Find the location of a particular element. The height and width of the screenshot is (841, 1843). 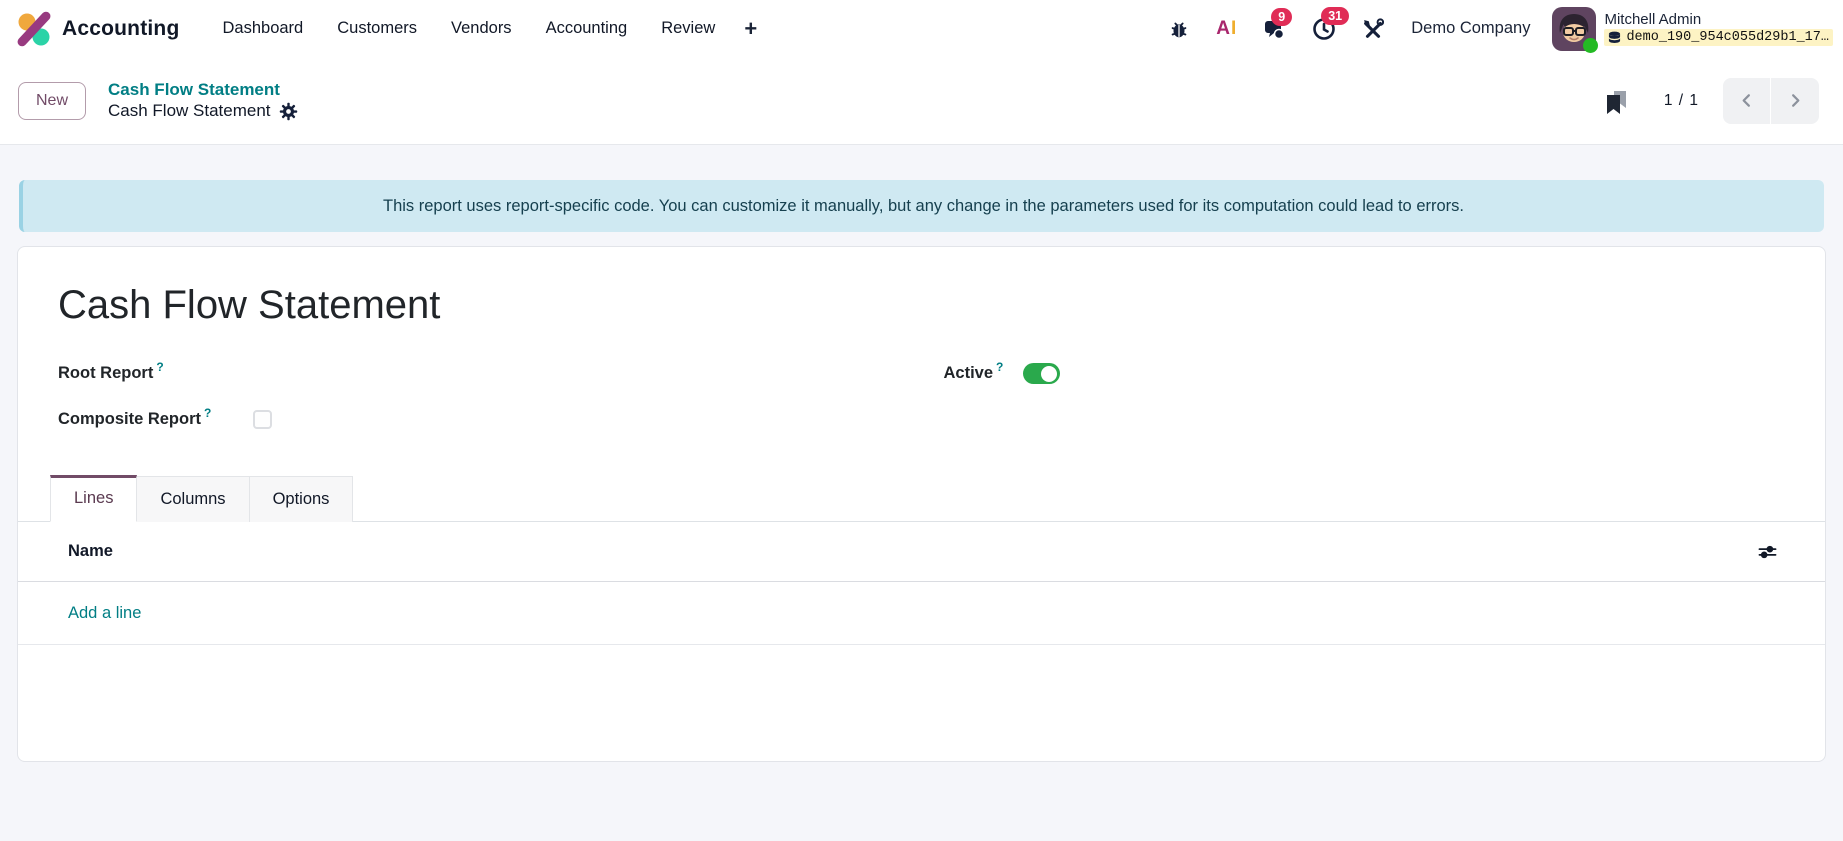

debug-button is located at coordinates (1179, 29).